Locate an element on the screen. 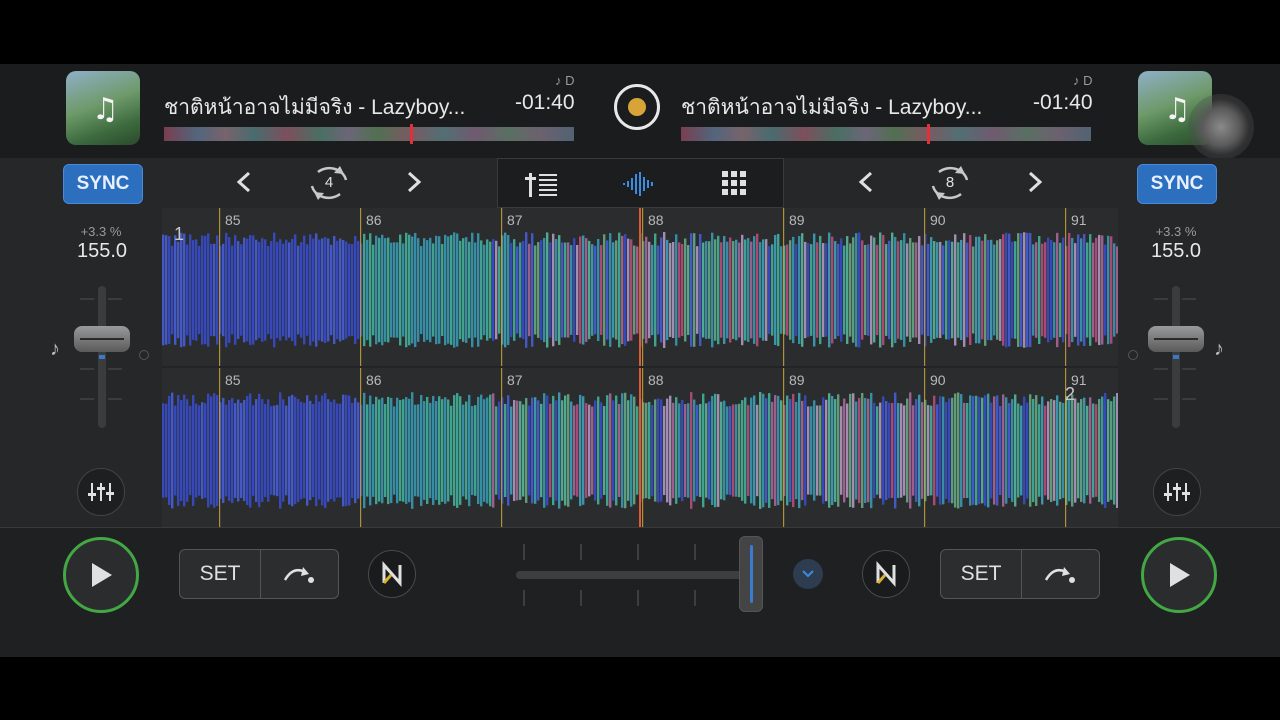 The width and height of the screenshot is (1280, 720). deck-a-loop-button: 4 is located at coordinates (329, 183).